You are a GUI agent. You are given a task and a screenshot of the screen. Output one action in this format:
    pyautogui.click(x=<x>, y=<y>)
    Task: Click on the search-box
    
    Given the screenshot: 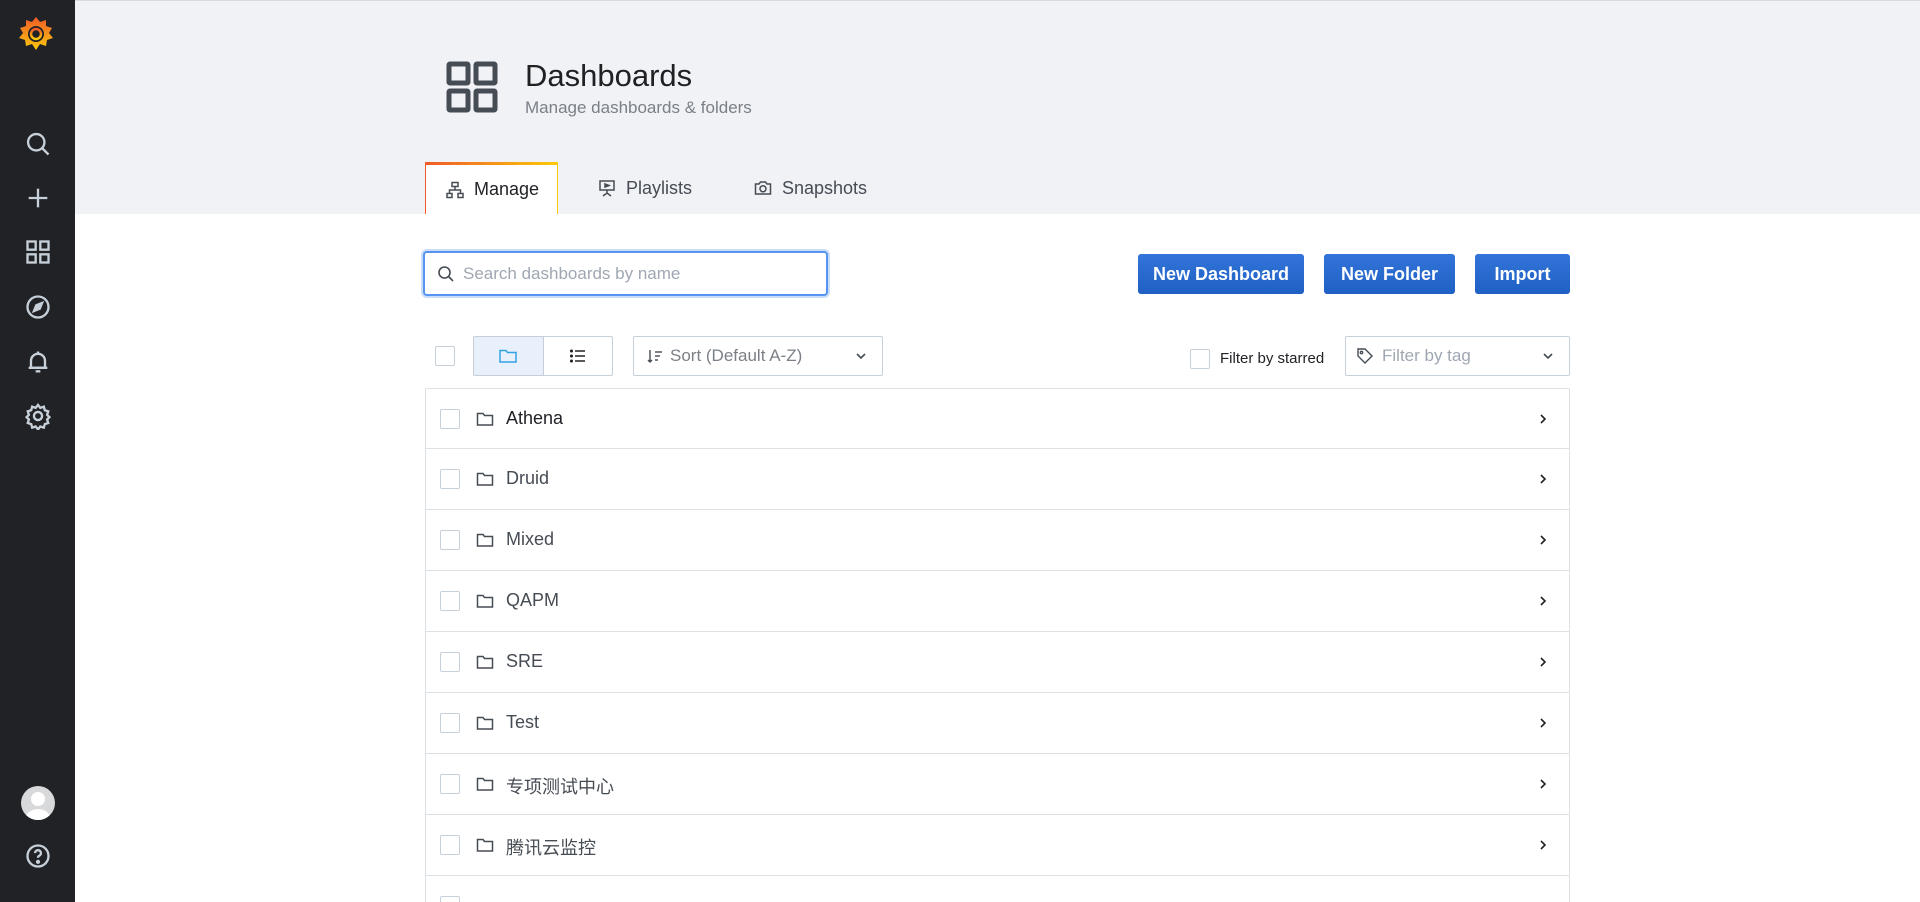 What is the action you would take?
    pyautogui.click(x=625, y=273)
    